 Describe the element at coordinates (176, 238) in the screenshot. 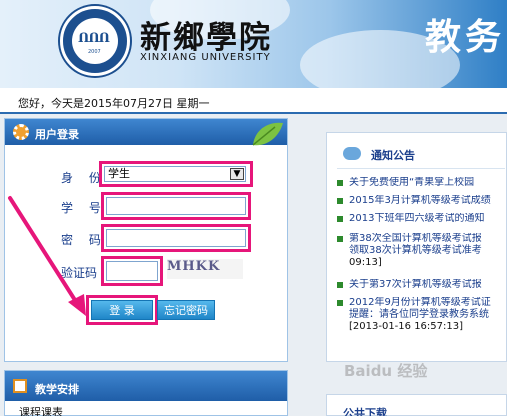

I see `password-input` at that location.